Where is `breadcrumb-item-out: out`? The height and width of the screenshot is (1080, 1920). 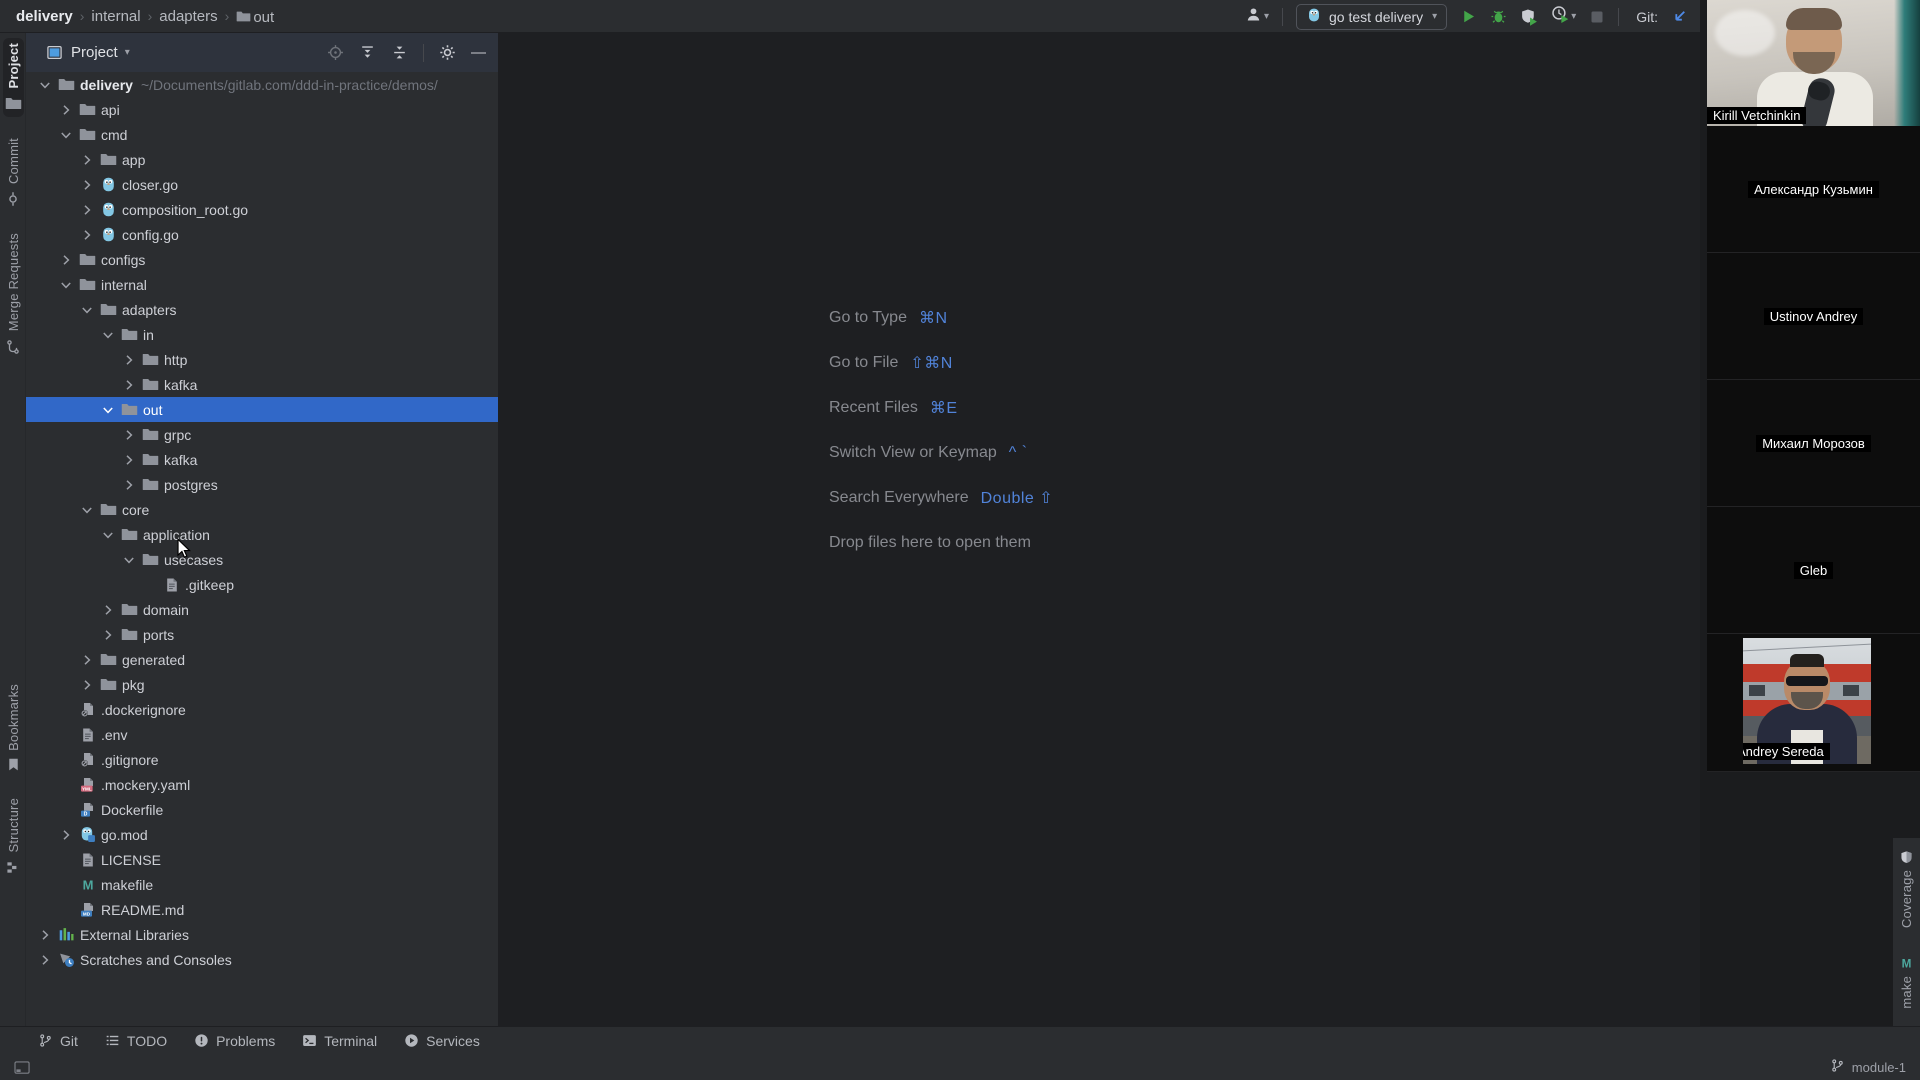
breadcrumb-item-out: out is located at coordinates (255, 16).